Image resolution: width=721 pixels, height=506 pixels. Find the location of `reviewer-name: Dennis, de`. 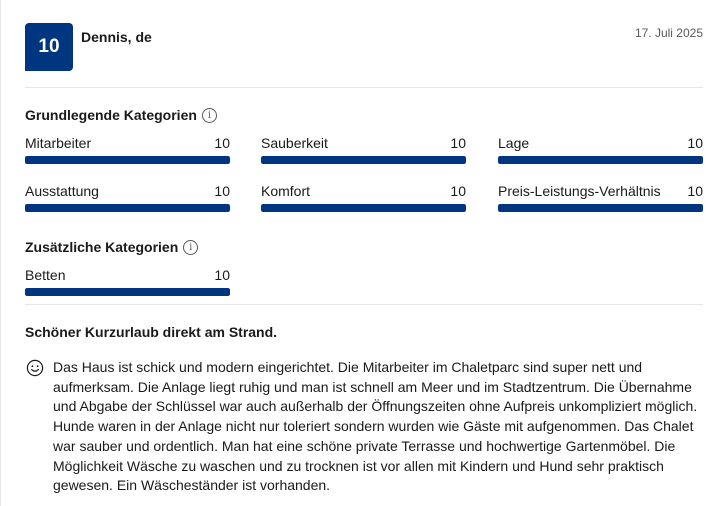

reviewer-name: Dennis, de is located at coordinates (116, 37).